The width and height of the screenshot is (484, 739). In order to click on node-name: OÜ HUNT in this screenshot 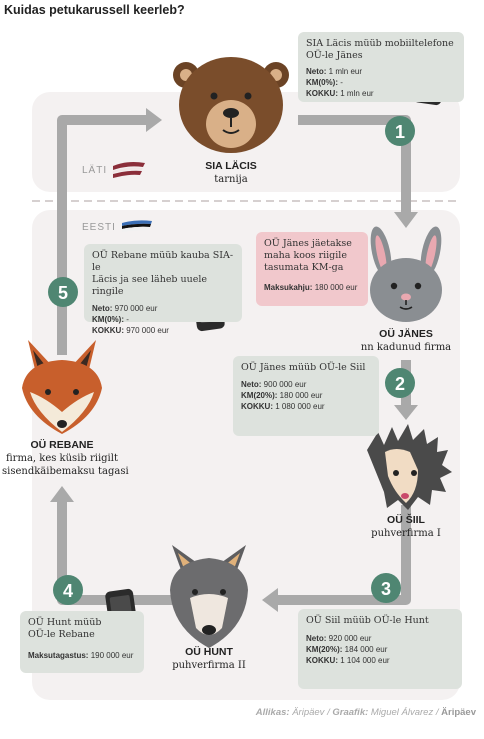, I will do `click(209, 652)`.